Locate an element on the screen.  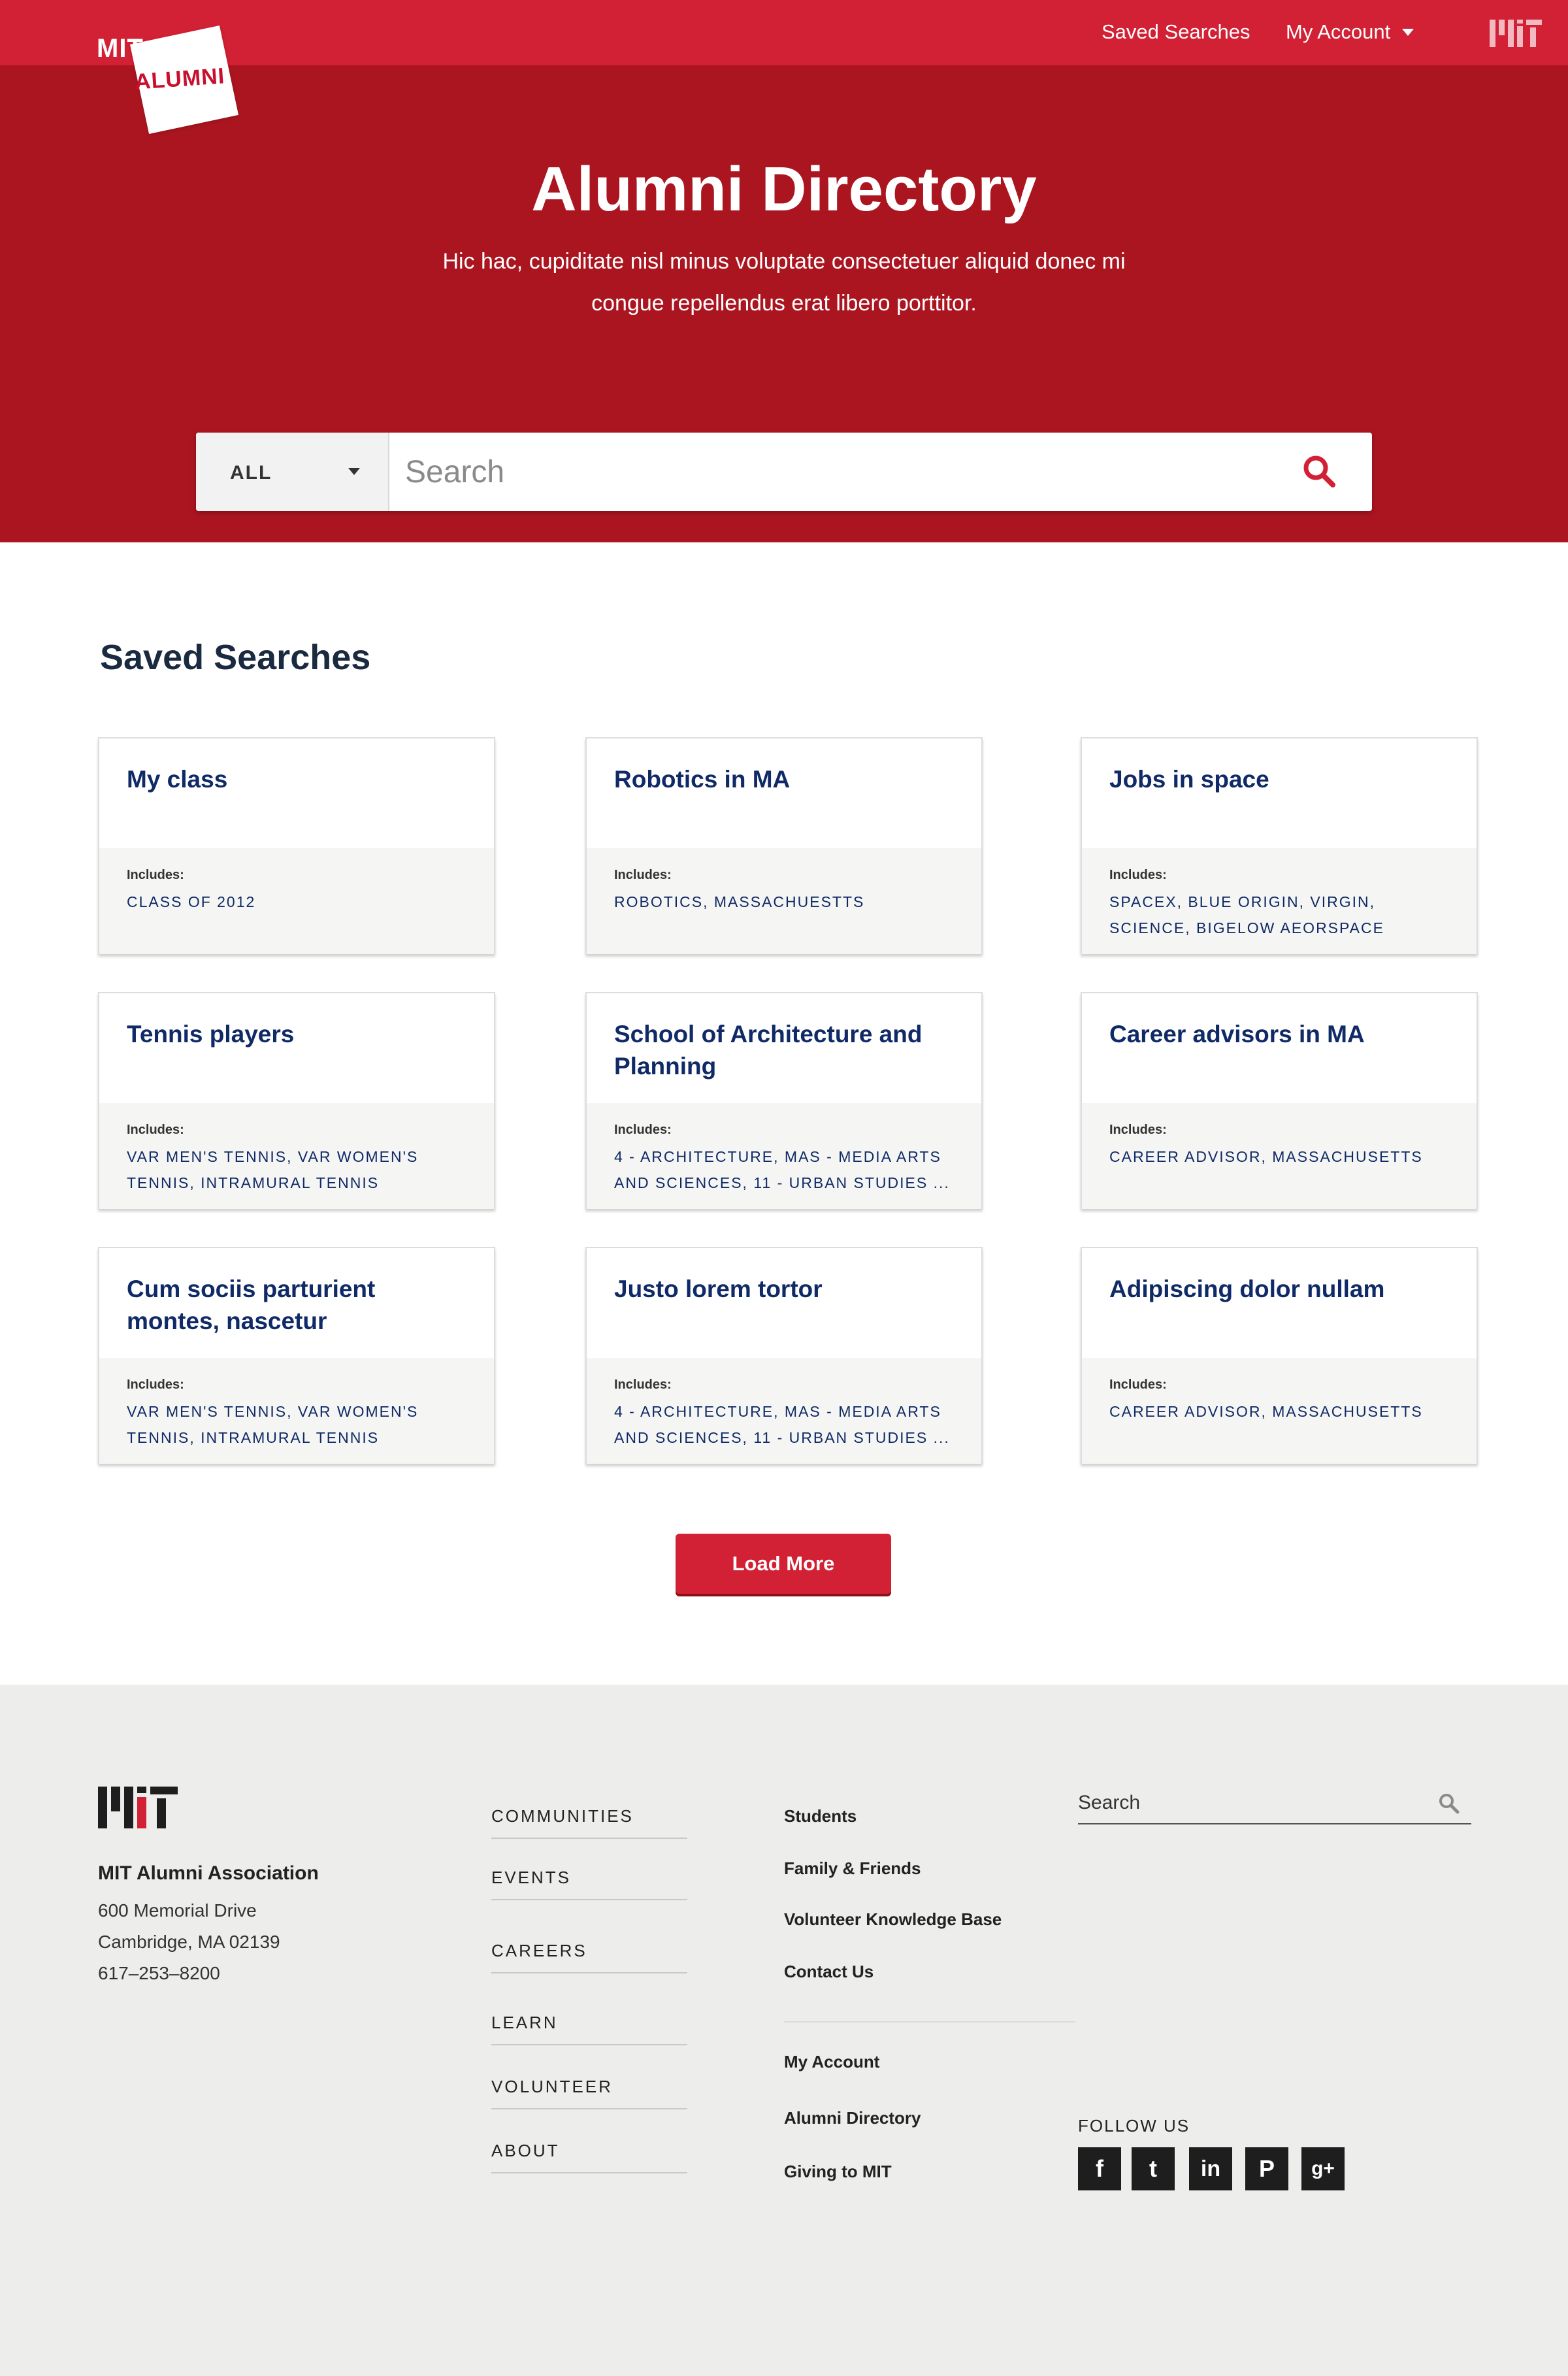
footer-link-volunteer-kb: Volunteer Knowledge Base is located at coordinates (893, 1919).